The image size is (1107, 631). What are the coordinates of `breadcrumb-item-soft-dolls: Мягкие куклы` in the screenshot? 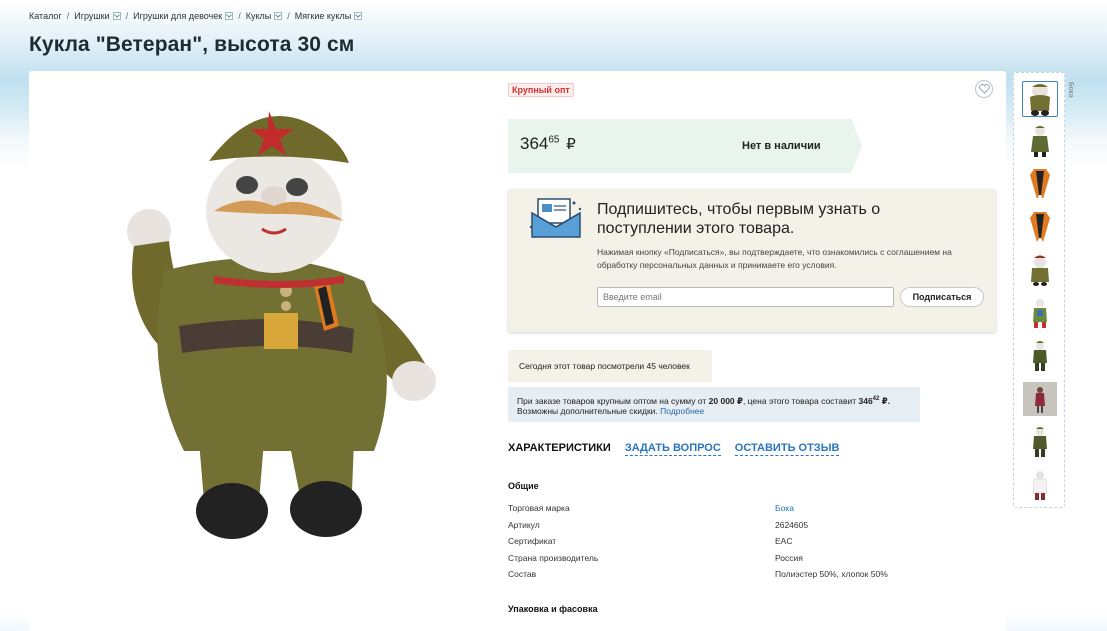 It's located at (329, 16).